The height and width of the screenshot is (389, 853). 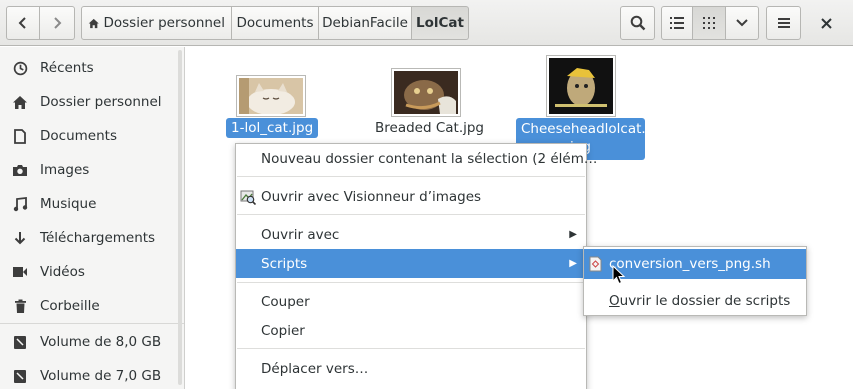 I want to click on submenu-item-open-scripts-folder: Ouvrir le dossier de scripts, so click(x=695, y=301).